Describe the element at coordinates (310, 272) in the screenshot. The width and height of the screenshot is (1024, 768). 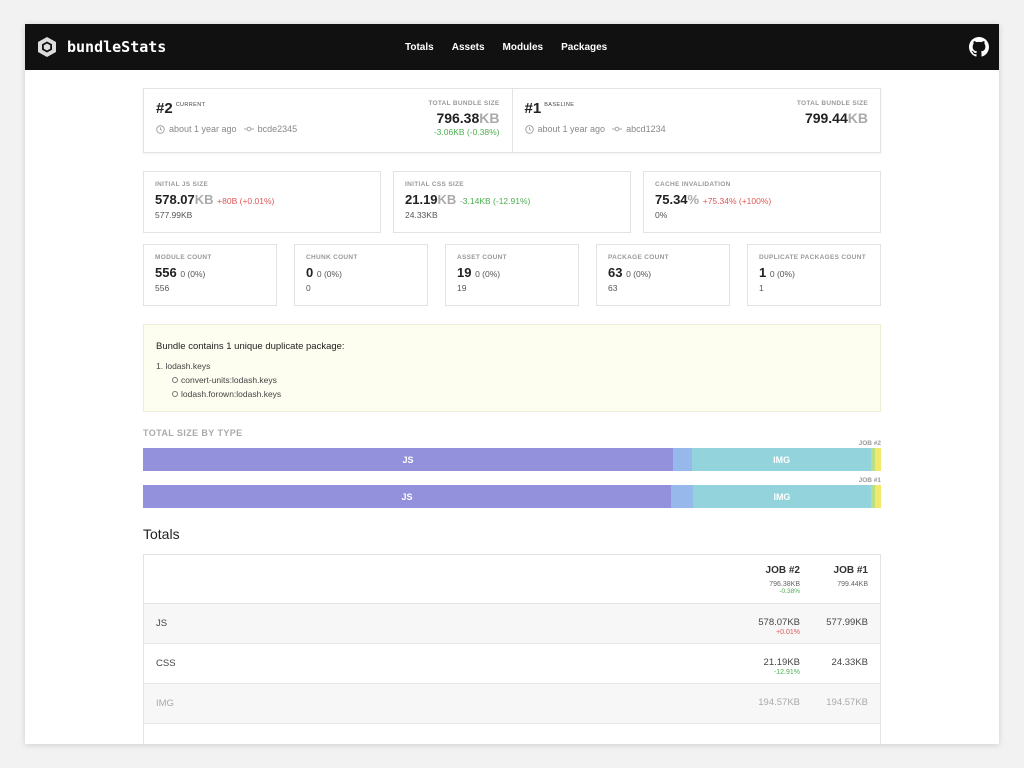
I see `metric-value: 0` at that location.